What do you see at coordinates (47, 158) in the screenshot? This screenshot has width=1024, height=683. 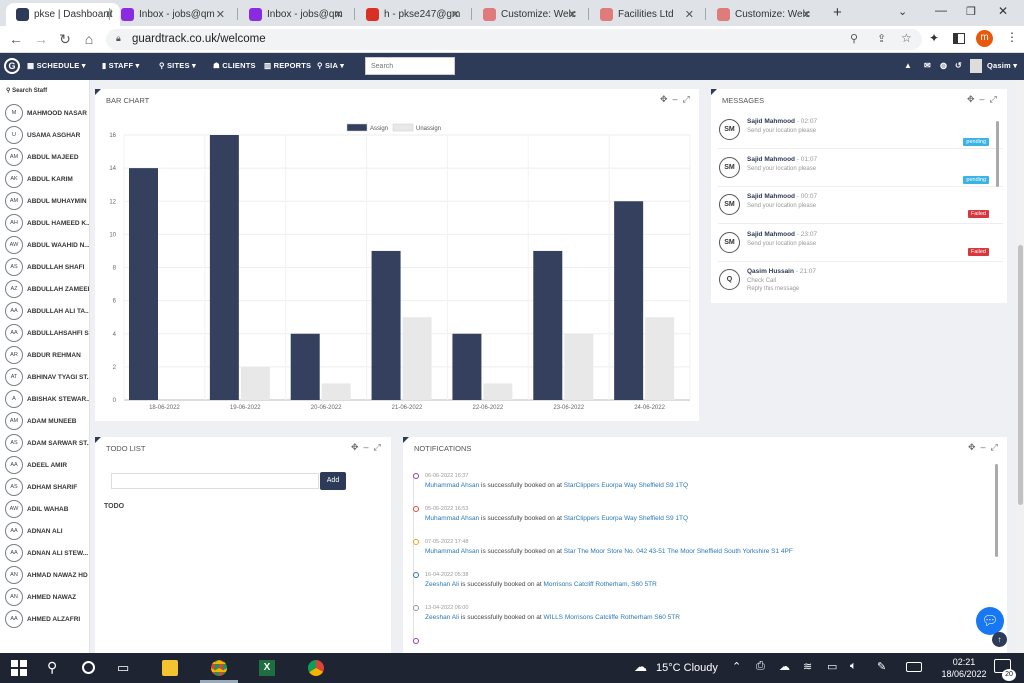 I see `staff-list-item: AM ABDUL MAJEED` at bounding box center [47, 158].